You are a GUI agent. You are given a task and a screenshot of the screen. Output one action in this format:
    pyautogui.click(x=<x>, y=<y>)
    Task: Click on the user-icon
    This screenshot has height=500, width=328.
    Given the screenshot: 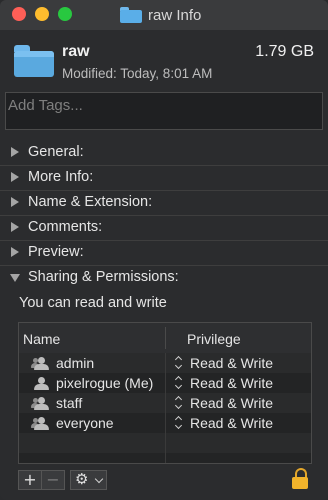 What is the action you would take?
    pyautogui.click(x=42, y=383)
    